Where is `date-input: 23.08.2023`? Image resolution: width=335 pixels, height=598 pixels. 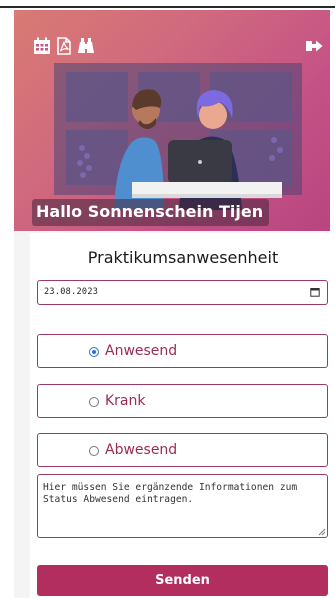
date-input: 23.08.2023 is located at coordinates (182, 292).